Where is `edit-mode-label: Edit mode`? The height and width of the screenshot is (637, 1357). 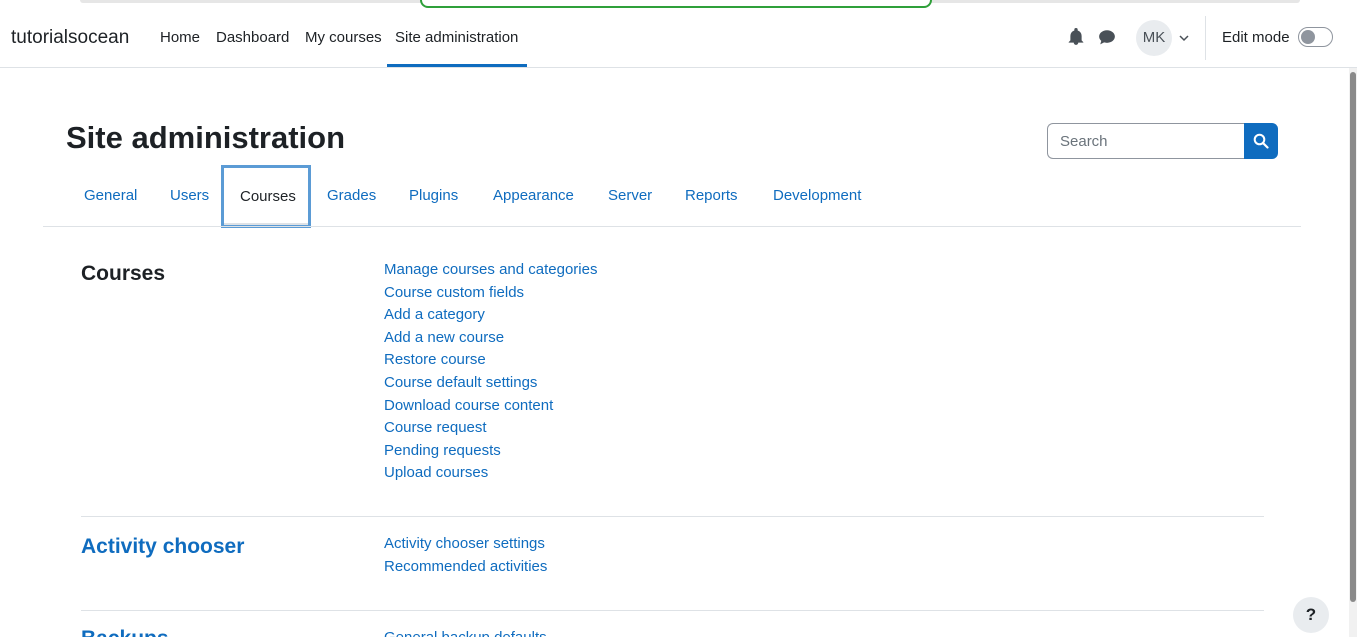
edit-mode-label: Edit mode is located at coordinates (1256, 37).